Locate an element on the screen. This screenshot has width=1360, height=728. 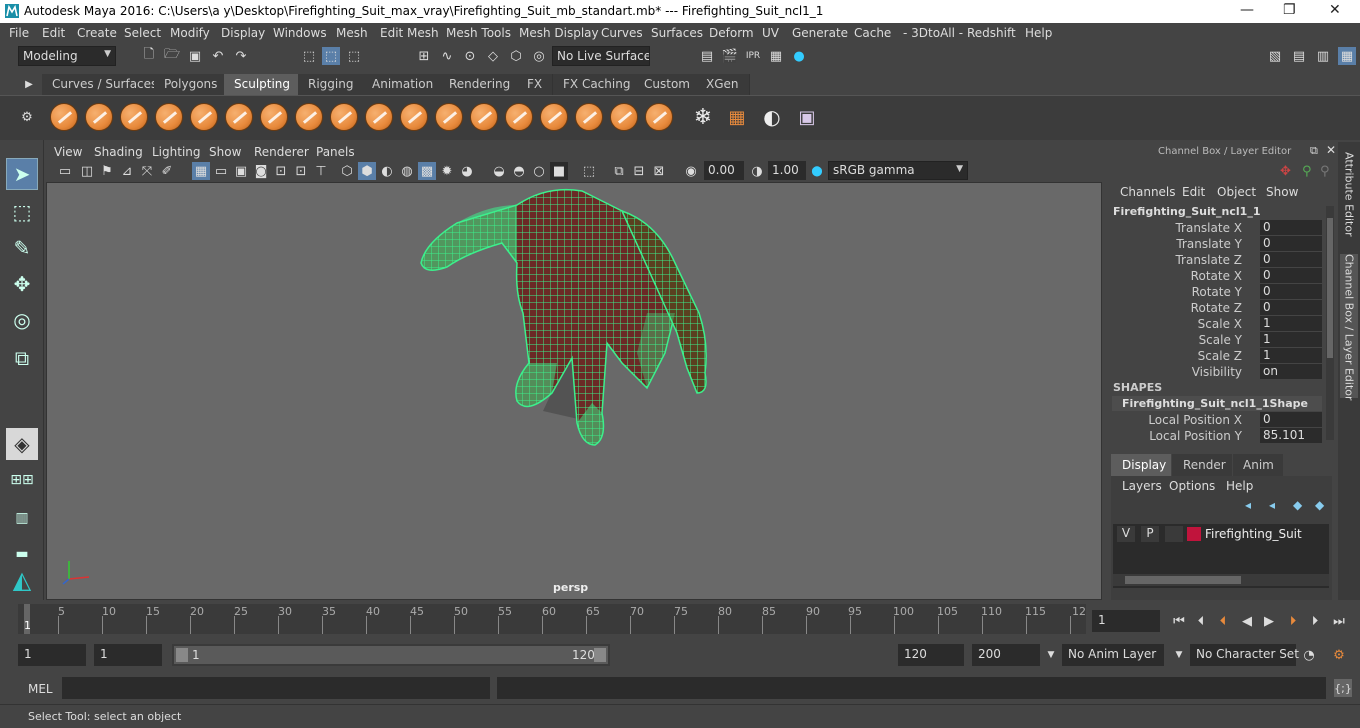
camera-icon: ▭ is located at coordinates (65, 171).